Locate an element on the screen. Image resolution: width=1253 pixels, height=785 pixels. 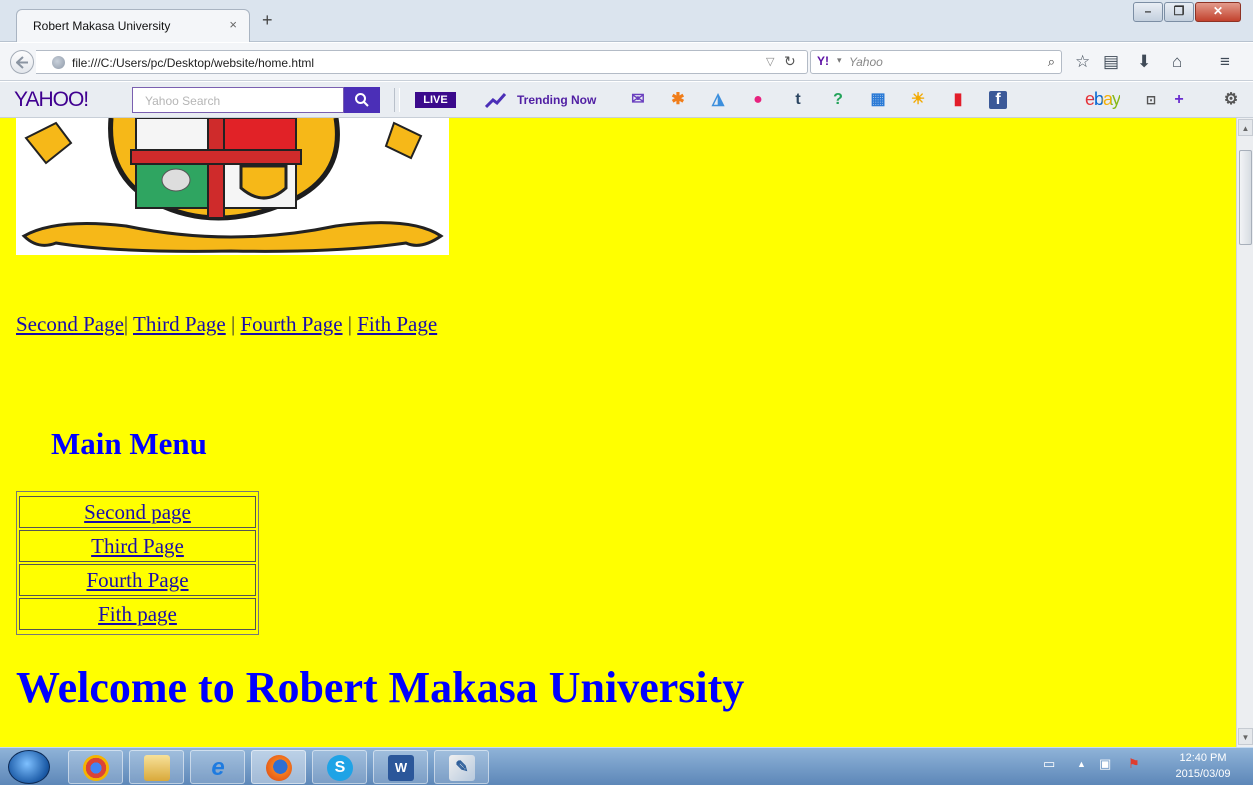
browser-tab: Robert Makasa University × is located at coordinates (133, 25).